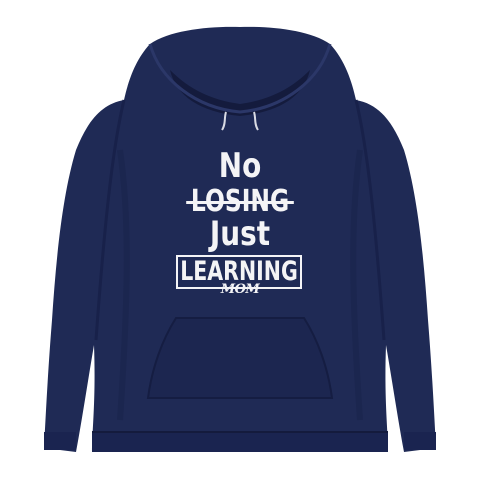 Image resolution: width=480 pixels, height=480 pixels. Describe the element at coordinates (60, 441) in the screenshot. I see `cuff-left` at that location.